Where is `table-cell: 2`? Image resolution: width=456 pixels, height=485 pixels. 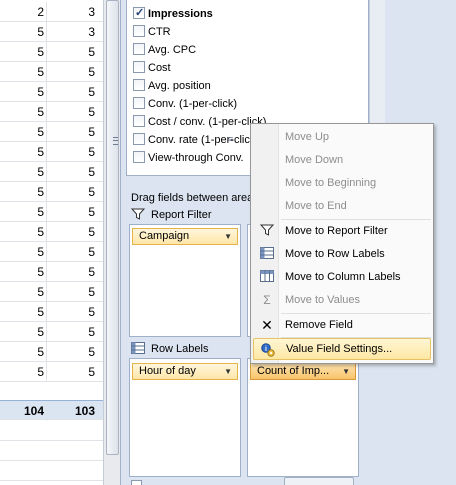
table-cell: 2 is located at coordinates (23, 12).